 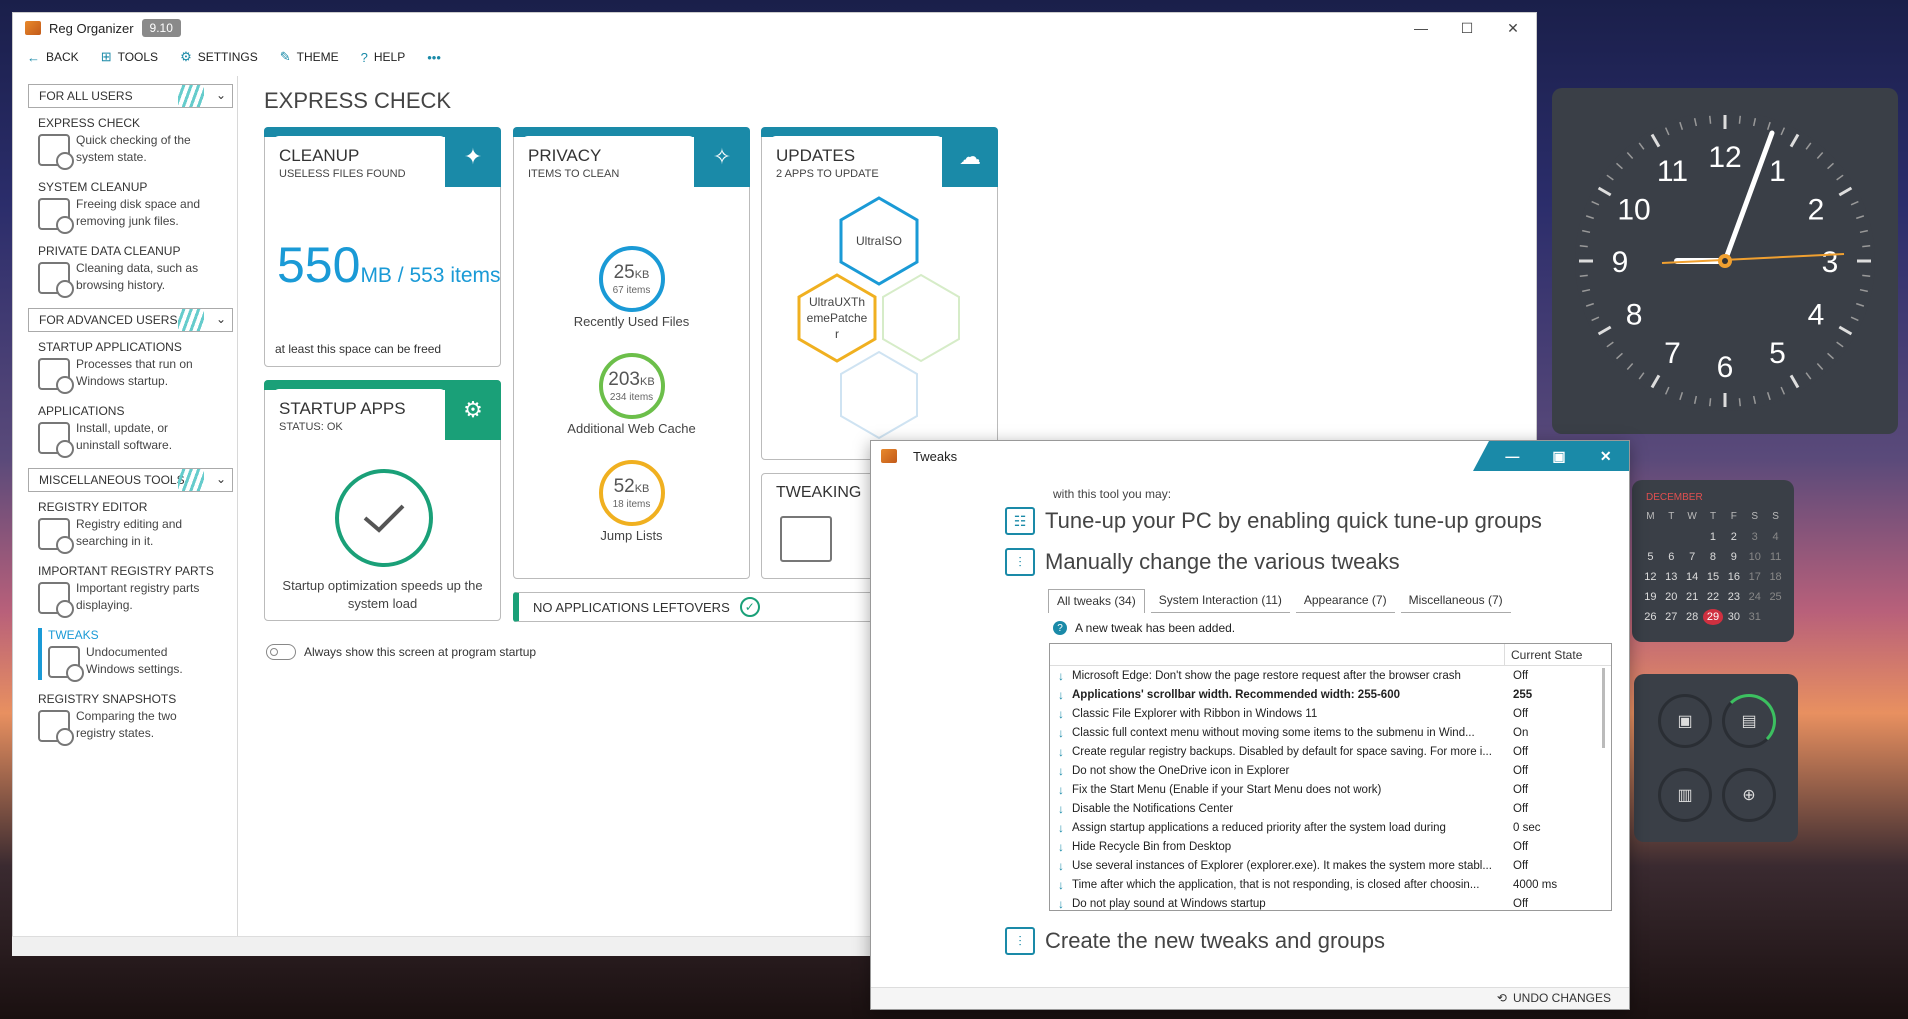 What do you see at coordinates (1467, 28) in the screenshot?
I see `maximize-button: ☐` at bounding box center [1467, 28].